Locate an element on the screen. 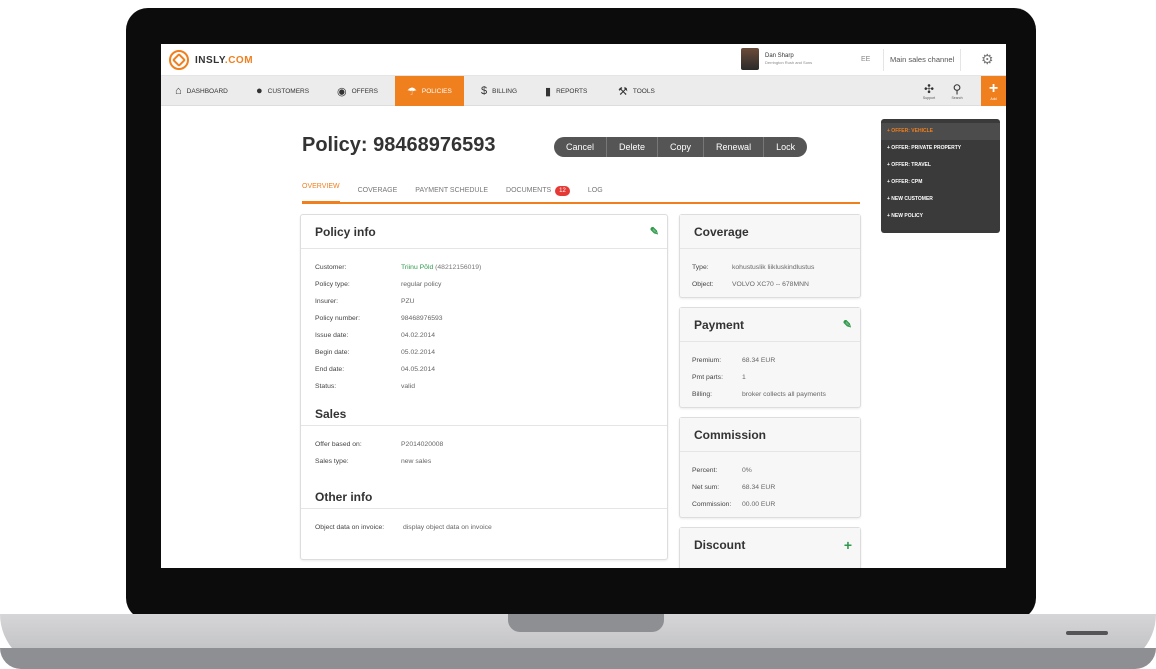 The width and height of the screenshot is (1156, 669). user-menu: Dan Sharp Derrington Rush and Sons is located at coordinates (776, 59).